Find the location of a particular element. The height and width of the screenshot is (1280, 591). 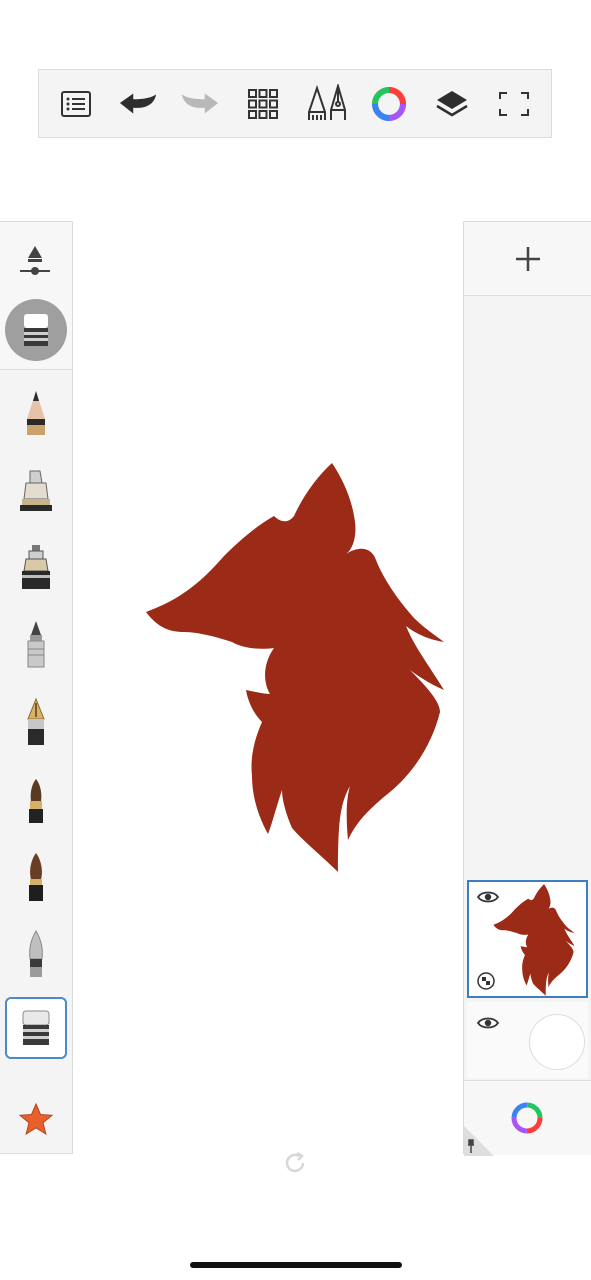

smudge-icon is located at coordinates (36, 954).